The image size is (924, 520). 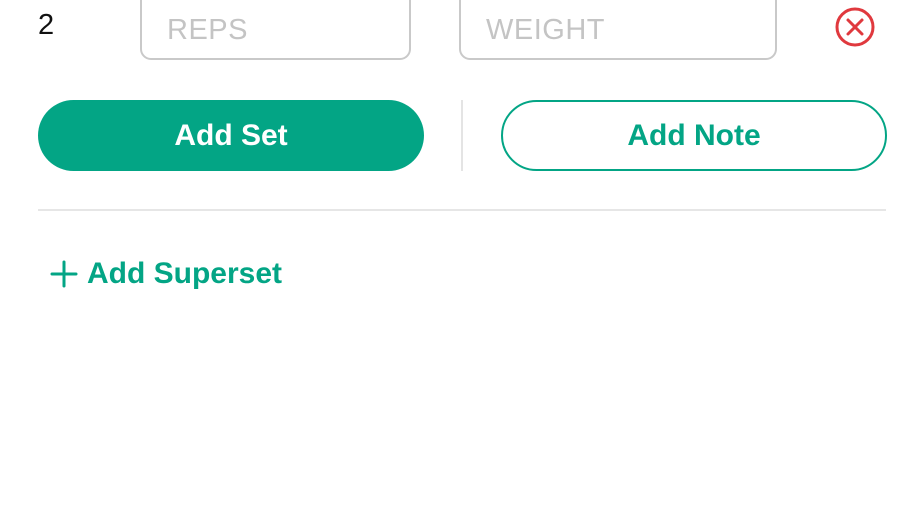 What do you see at coordinates (462, 210) in the screenshot?
I see `section-divider` at bounding box center [462, 210].